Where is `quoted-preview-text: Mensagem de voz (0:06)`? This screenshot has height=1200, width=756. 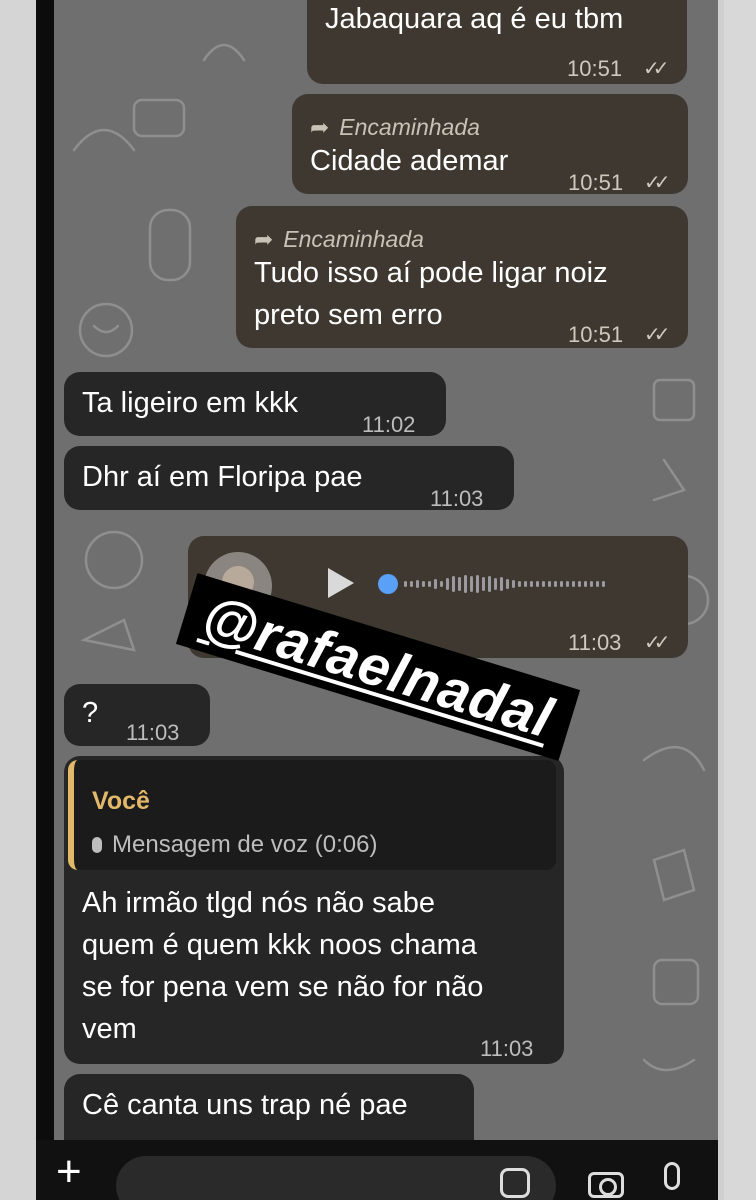 quoted-preview-text: Mensagem de voz (0:06) is located at coordinates (245, 844).